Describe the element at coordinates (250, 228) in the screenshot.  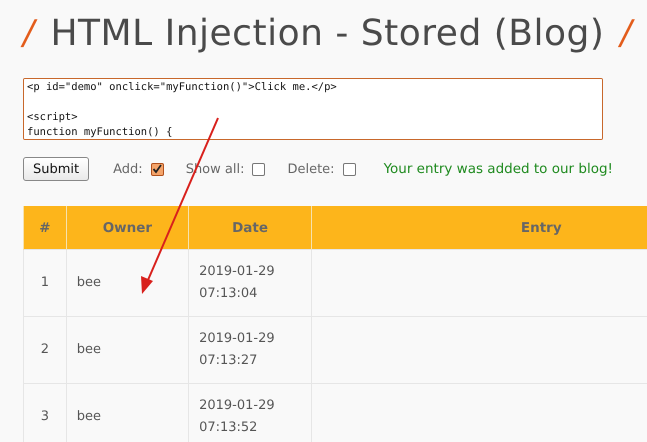
I see `column-header: Date` at that location.